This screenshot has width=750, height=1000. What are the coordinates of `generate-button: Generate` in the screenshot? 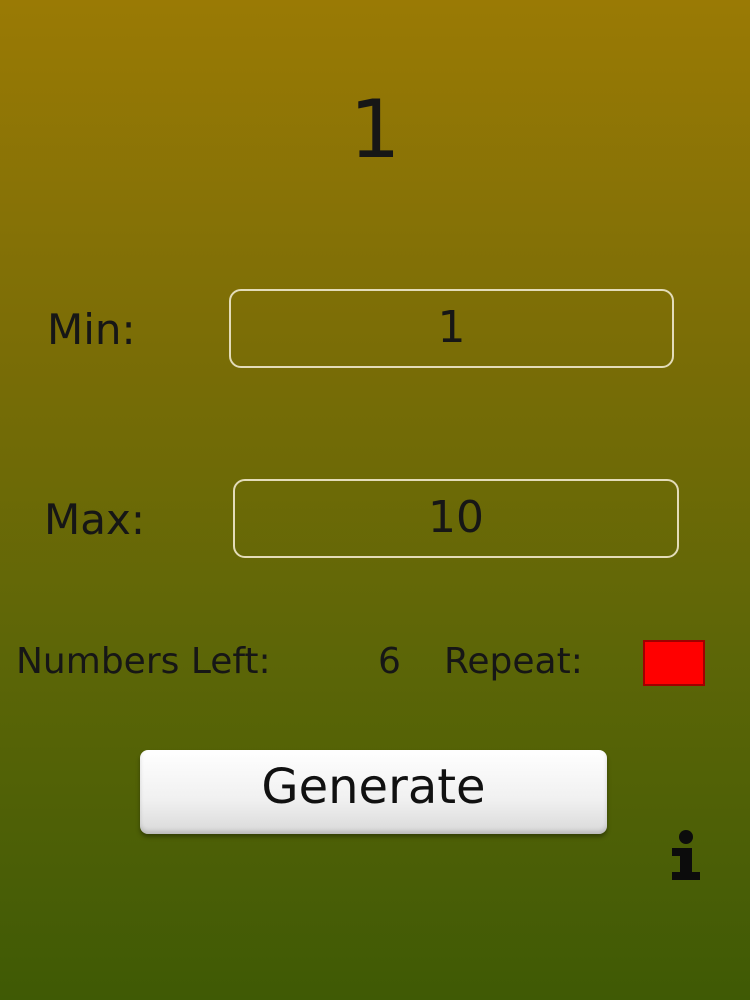 It's located at (373, 792).